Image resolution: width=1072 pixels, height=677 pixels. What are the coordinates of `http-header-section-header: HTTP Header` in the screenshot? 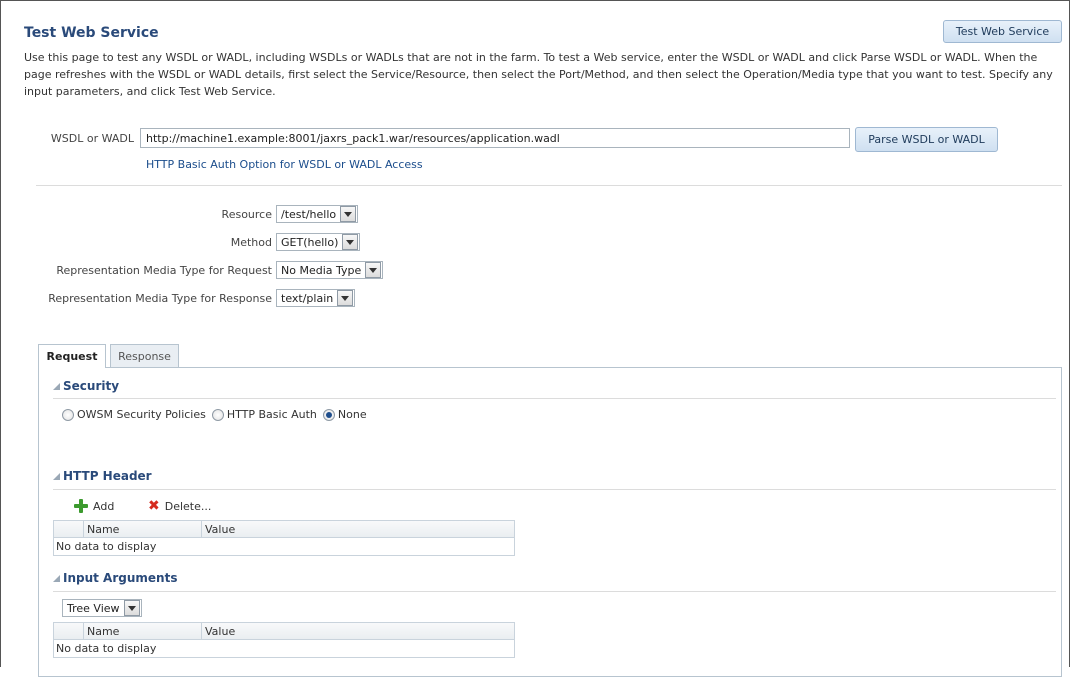 It's located at (102, 476).